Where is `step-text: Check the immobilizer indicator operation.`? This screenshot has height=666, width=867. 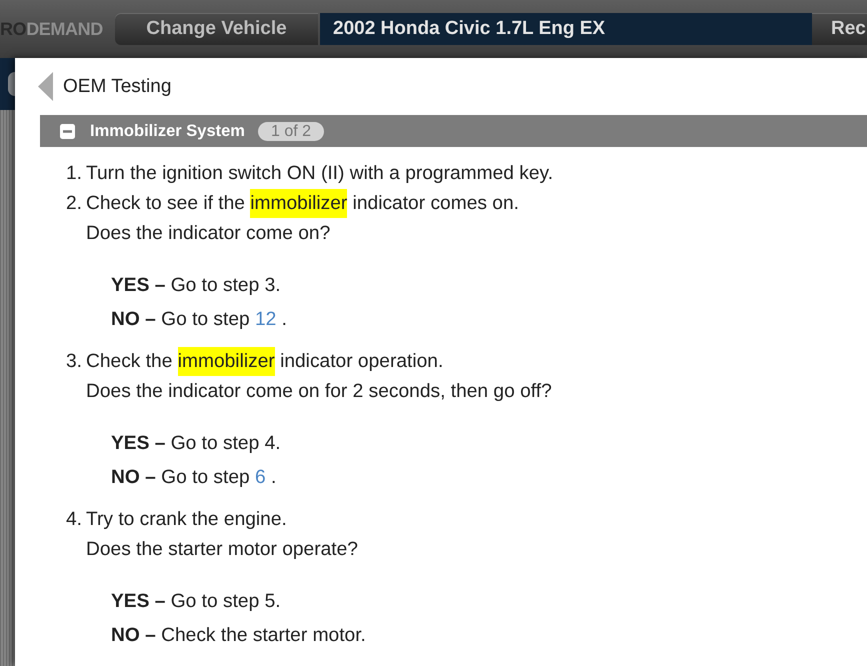
step-text: Check the immobilizer indicator operation. is located at coordinates (265, 362).